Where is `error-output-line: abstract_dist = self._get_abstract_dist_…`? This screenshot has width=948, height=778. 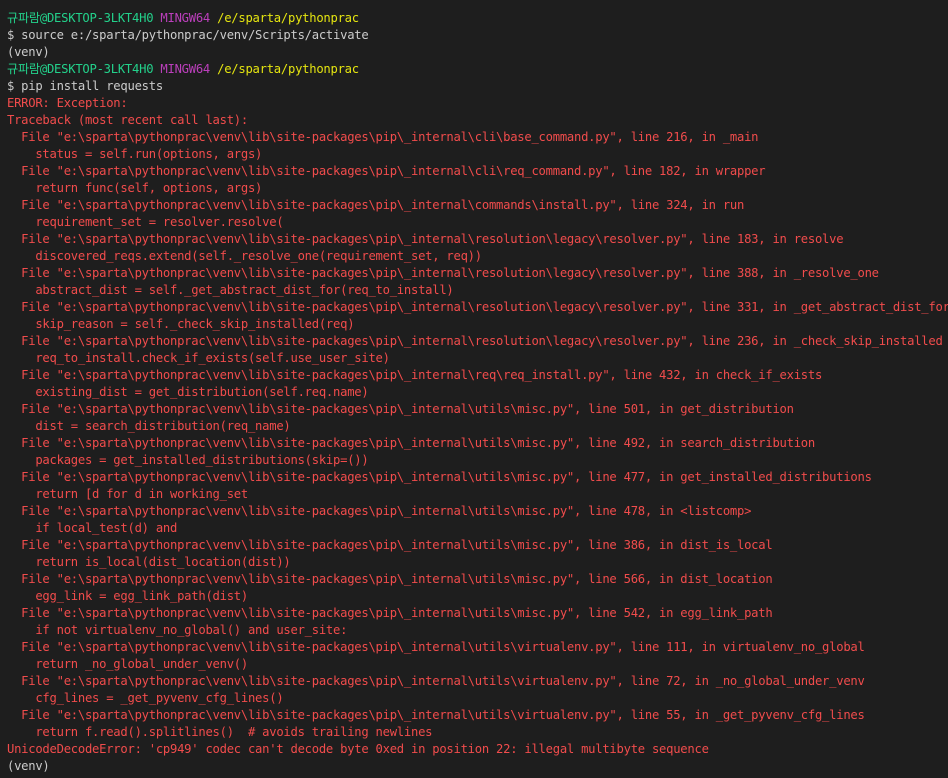 error-output-line: abstract_dist = self._get_abstract_dist_… is located at coordinates (230, 290).